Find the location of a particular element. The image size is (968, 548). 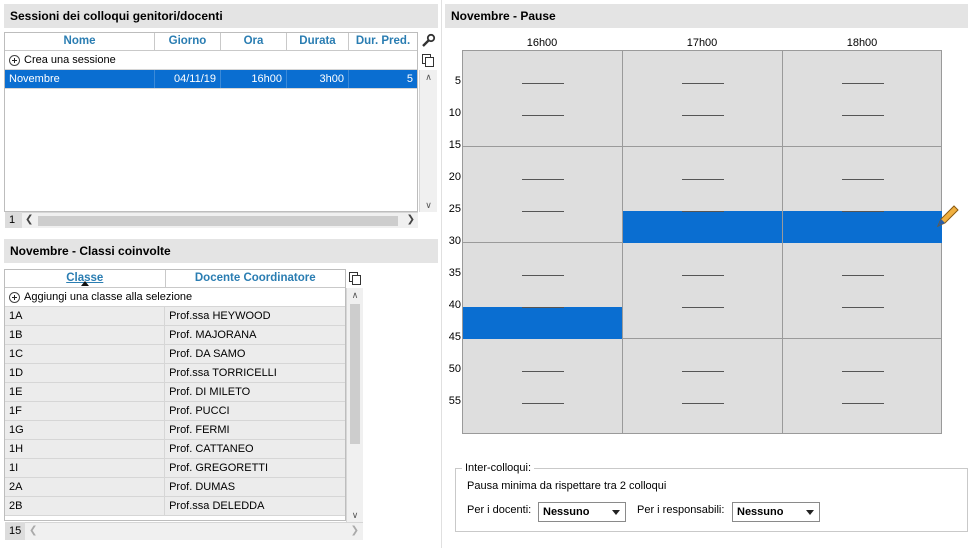

class-name: 1B is located at coordinates (85, 335).